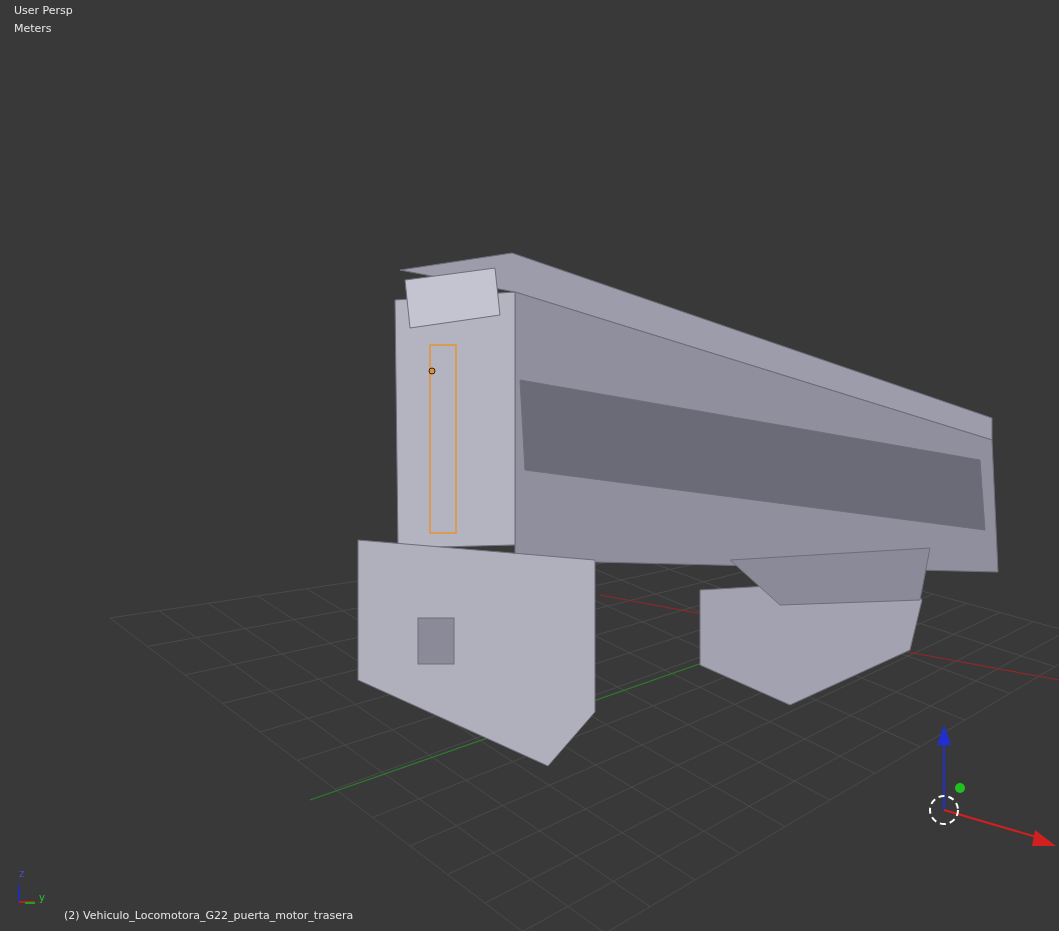 The height and width of the screenshot is (931, 1059). What do you see at coordinates (42, 897) in the screenshot?
I see `y-axis-label: y` at bounding box center [42, 897].